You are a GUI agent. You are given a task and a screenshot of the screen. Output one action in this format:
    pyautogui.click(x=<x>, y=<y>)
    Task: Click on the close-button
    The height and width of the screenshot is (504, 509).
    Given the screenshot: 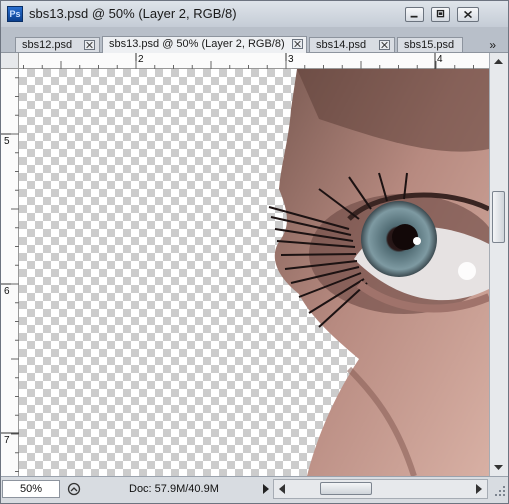 What is the action you would take?
    pyautogui.click(x=468, y=14)
    